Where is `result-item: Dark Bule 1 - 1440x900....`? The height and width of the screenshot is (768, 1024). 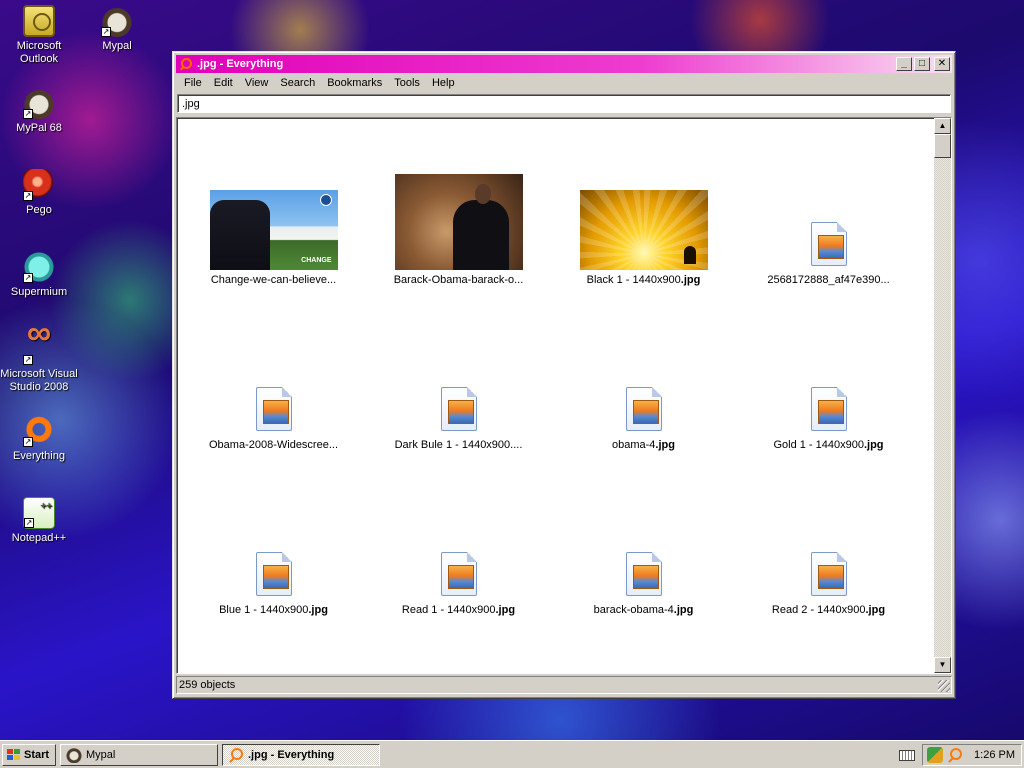
result-item: Dark Bule 1 - 1440x900.... is located at coordinates (458, 369).